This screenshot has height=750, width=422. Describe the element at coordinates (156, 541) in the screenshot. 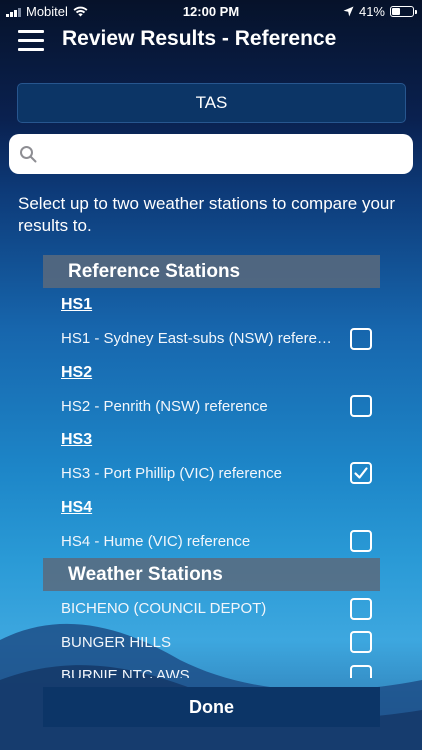

I see `station-label-hs4: HS4 - Hume (VIC) reference` at that location.